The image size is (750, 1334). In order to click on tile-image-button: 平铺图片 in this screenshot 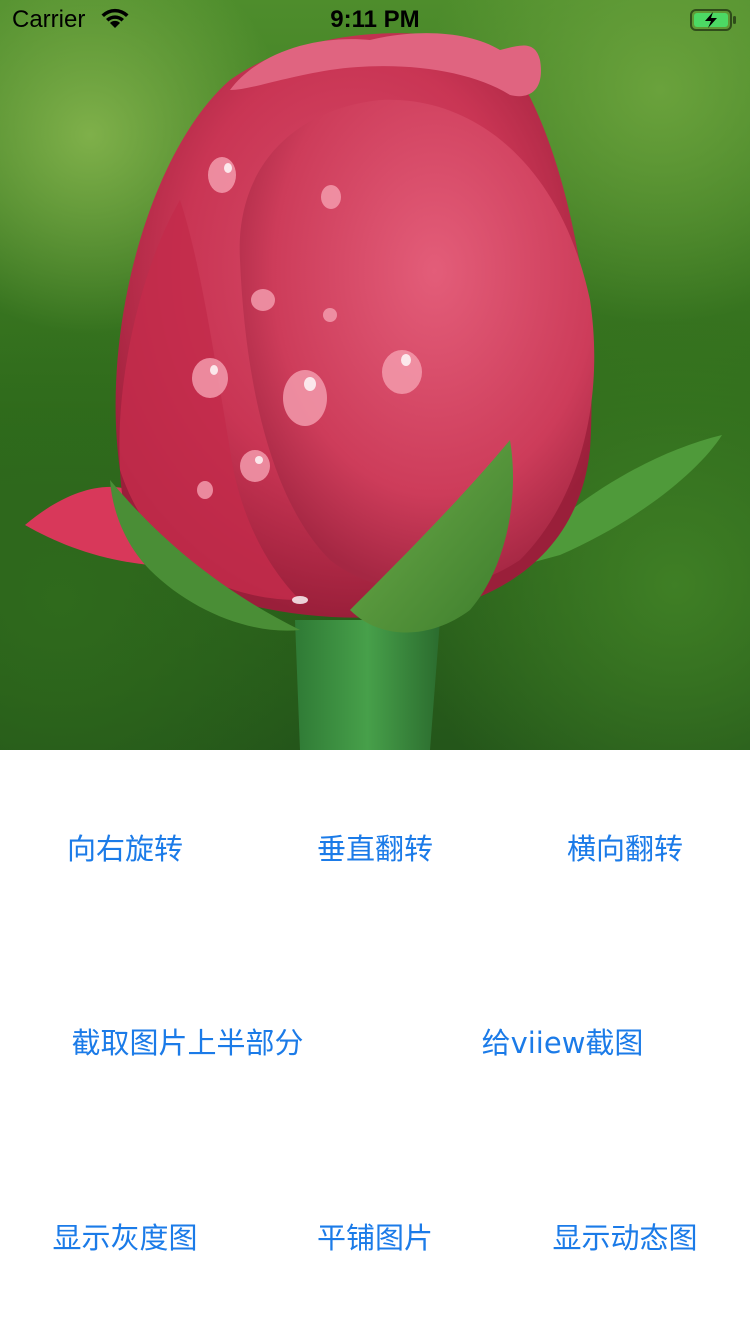, I will do `click(375, 1238)`.